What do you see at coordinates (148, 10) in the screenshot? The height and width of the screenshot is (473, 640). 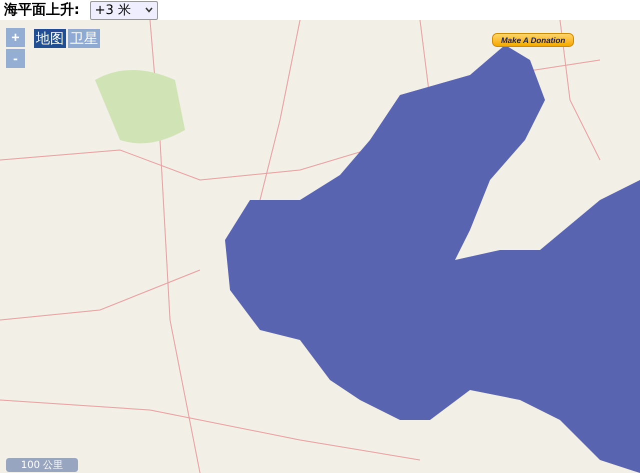 I see `chevron-icon` at bounding box center [148, 10].